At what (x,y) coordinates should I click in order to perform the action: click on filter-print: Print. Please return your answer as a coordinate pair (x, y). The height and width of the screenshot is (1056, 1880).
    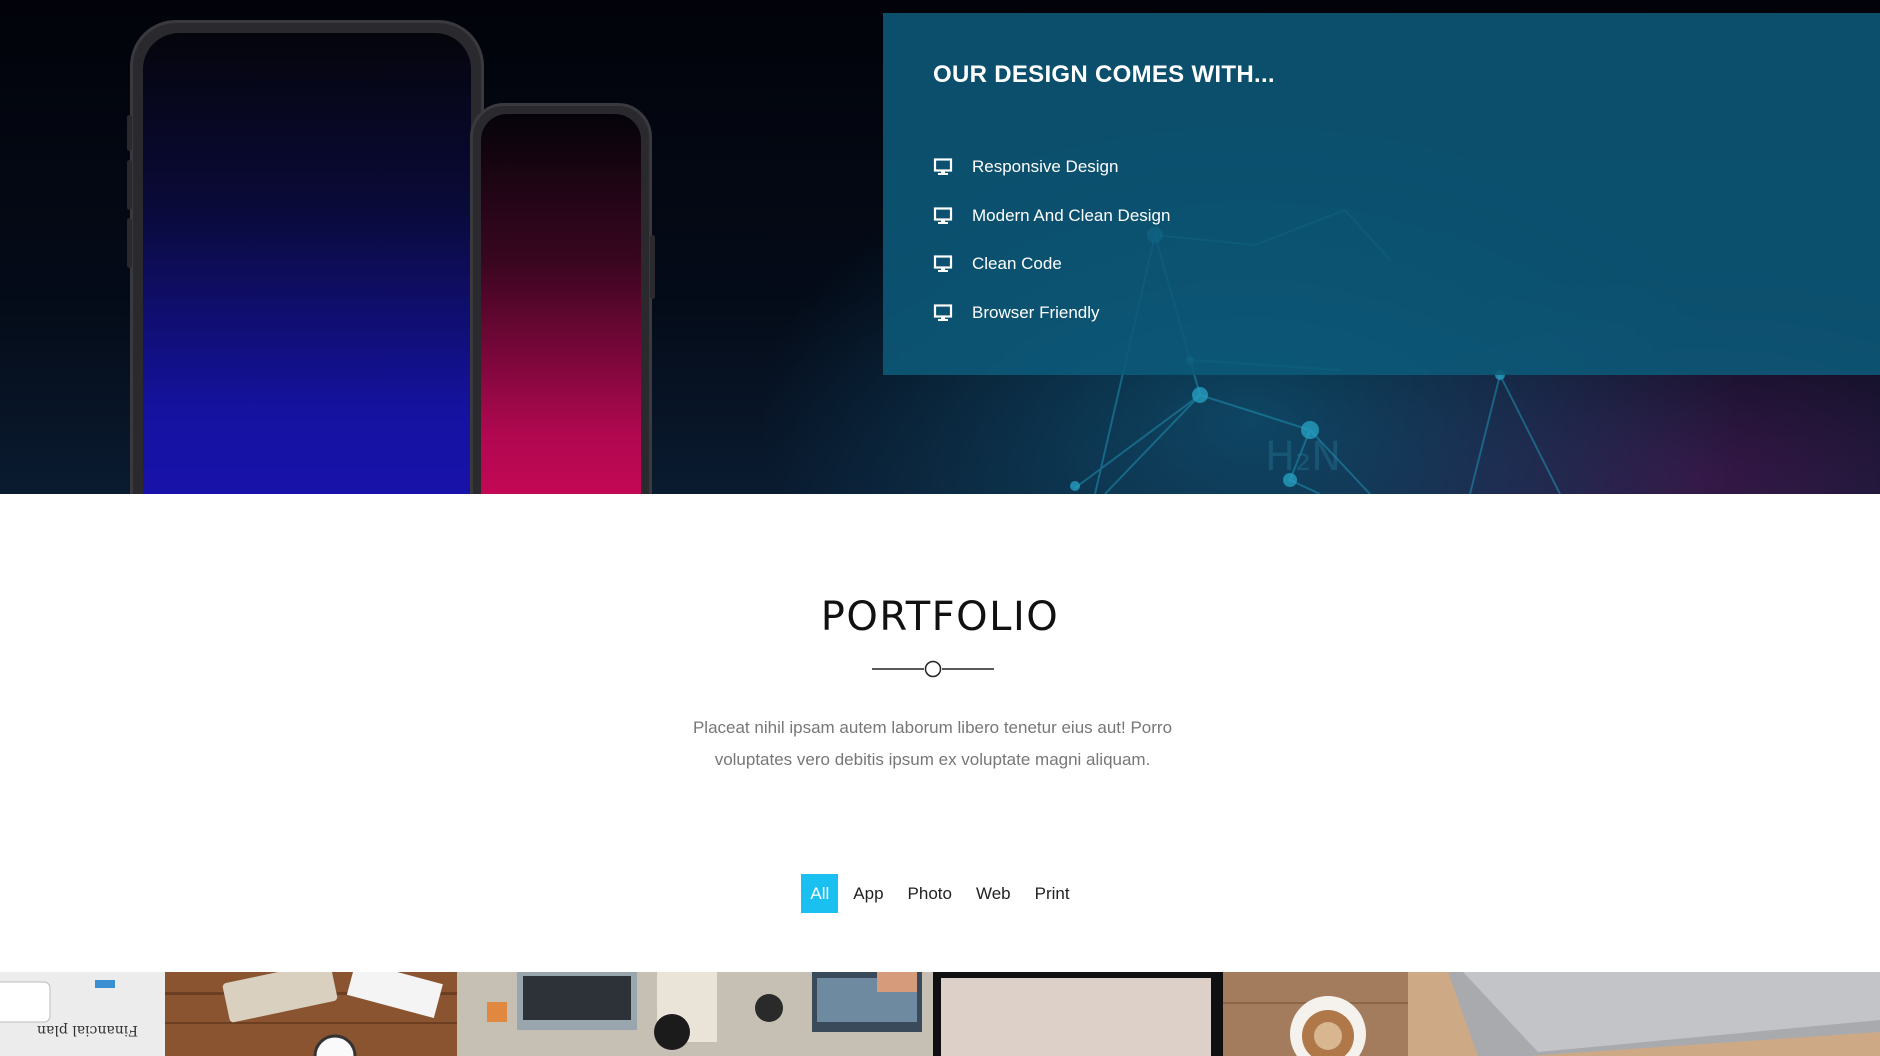
    Looking at the image, I should click on (1052, 893).